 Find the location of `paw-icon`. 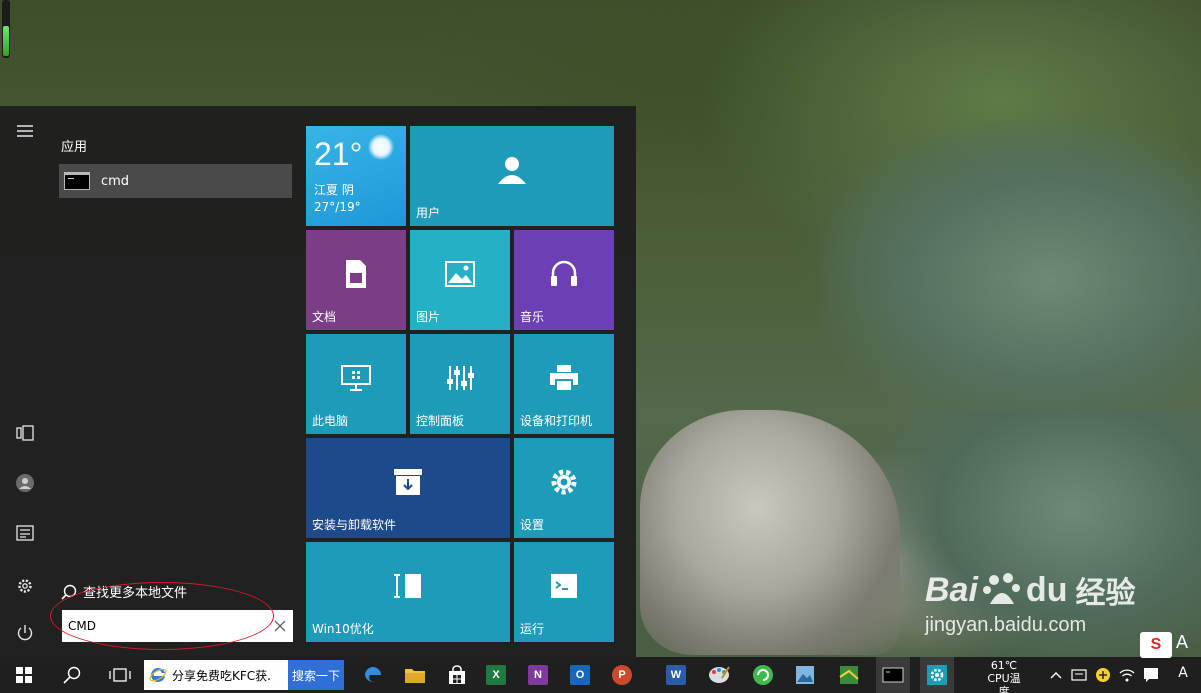

paw-icon is located at coordinates (1001, 588).